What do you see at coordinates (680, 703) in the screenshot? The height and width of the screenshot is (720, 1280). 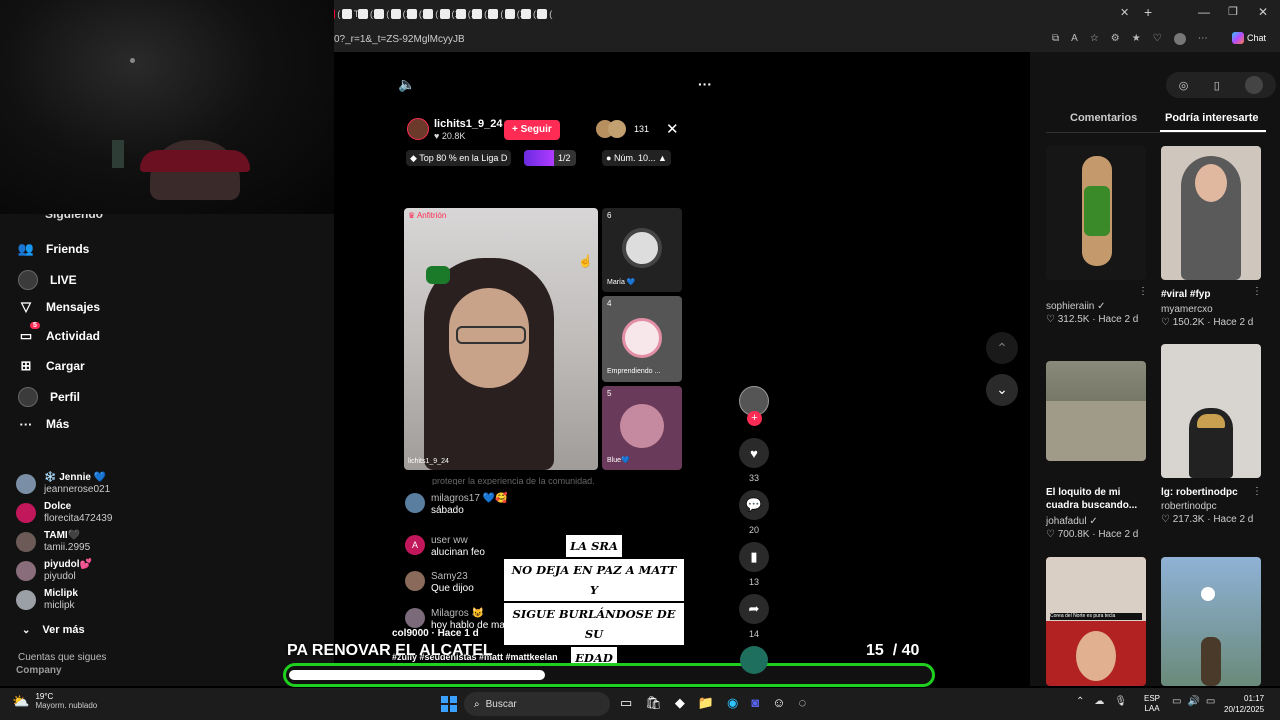 I see `copilot-app-icon: ◆` at bounding box center [680, 703].